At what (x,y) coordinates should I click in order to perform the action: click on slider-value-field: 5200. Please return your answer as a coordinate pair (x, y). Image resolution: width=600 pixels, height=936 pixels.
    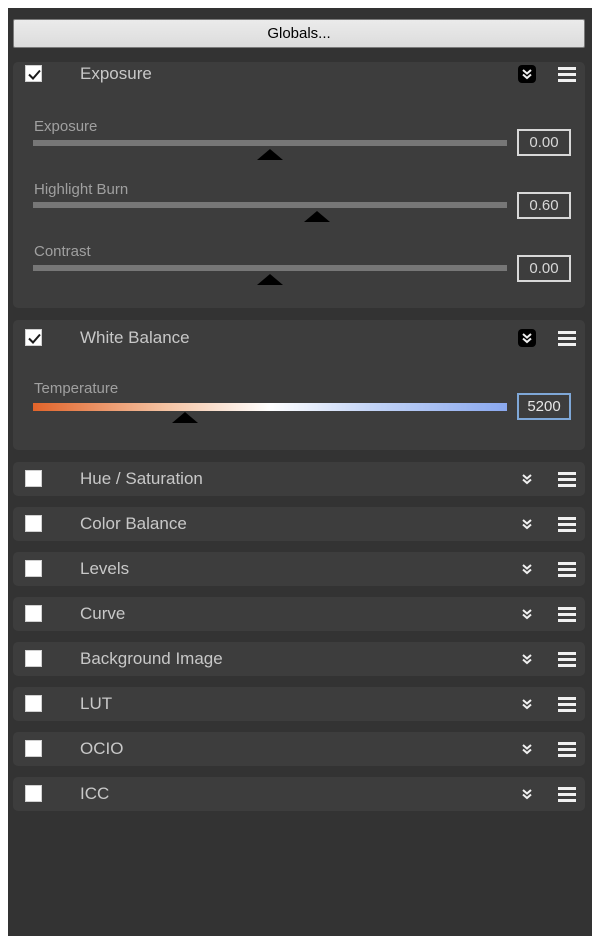
    Looking at the image, I should click on (544, 406).